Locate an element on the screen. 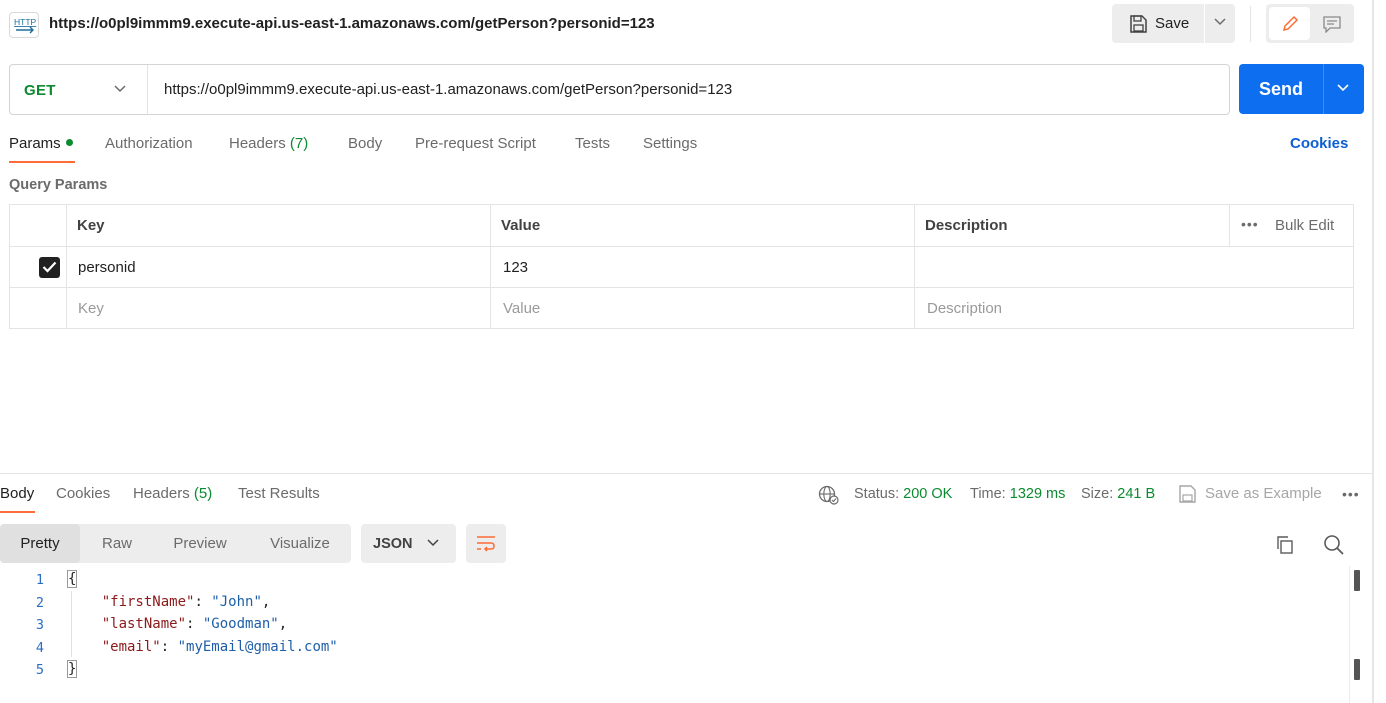  new-description-input: Description is located at coordinates (964, 308).